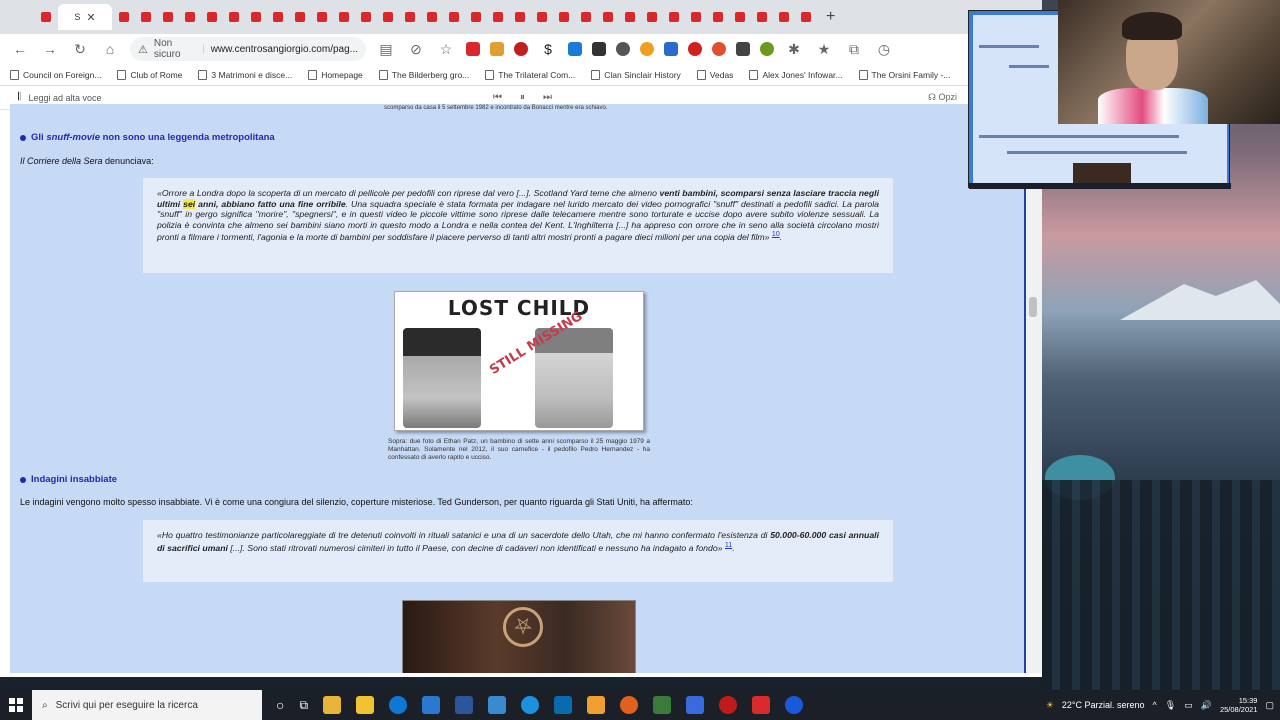  I want to click on volume-icon: 🔊, so click(1206, 705).